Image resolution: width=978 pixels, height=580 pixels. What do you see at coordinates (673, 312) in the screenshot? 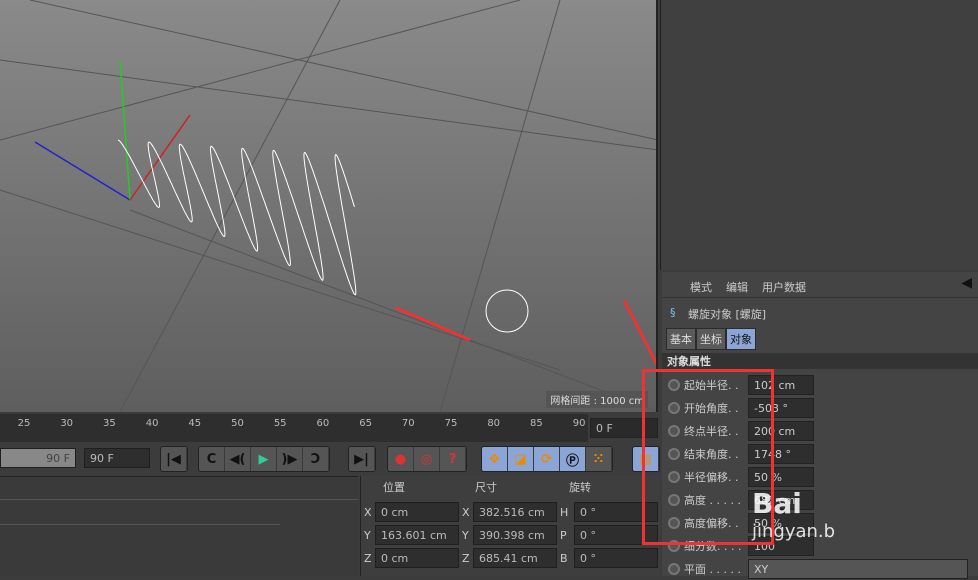
I see `helix-icon: §` at bounding box center [673, 312].